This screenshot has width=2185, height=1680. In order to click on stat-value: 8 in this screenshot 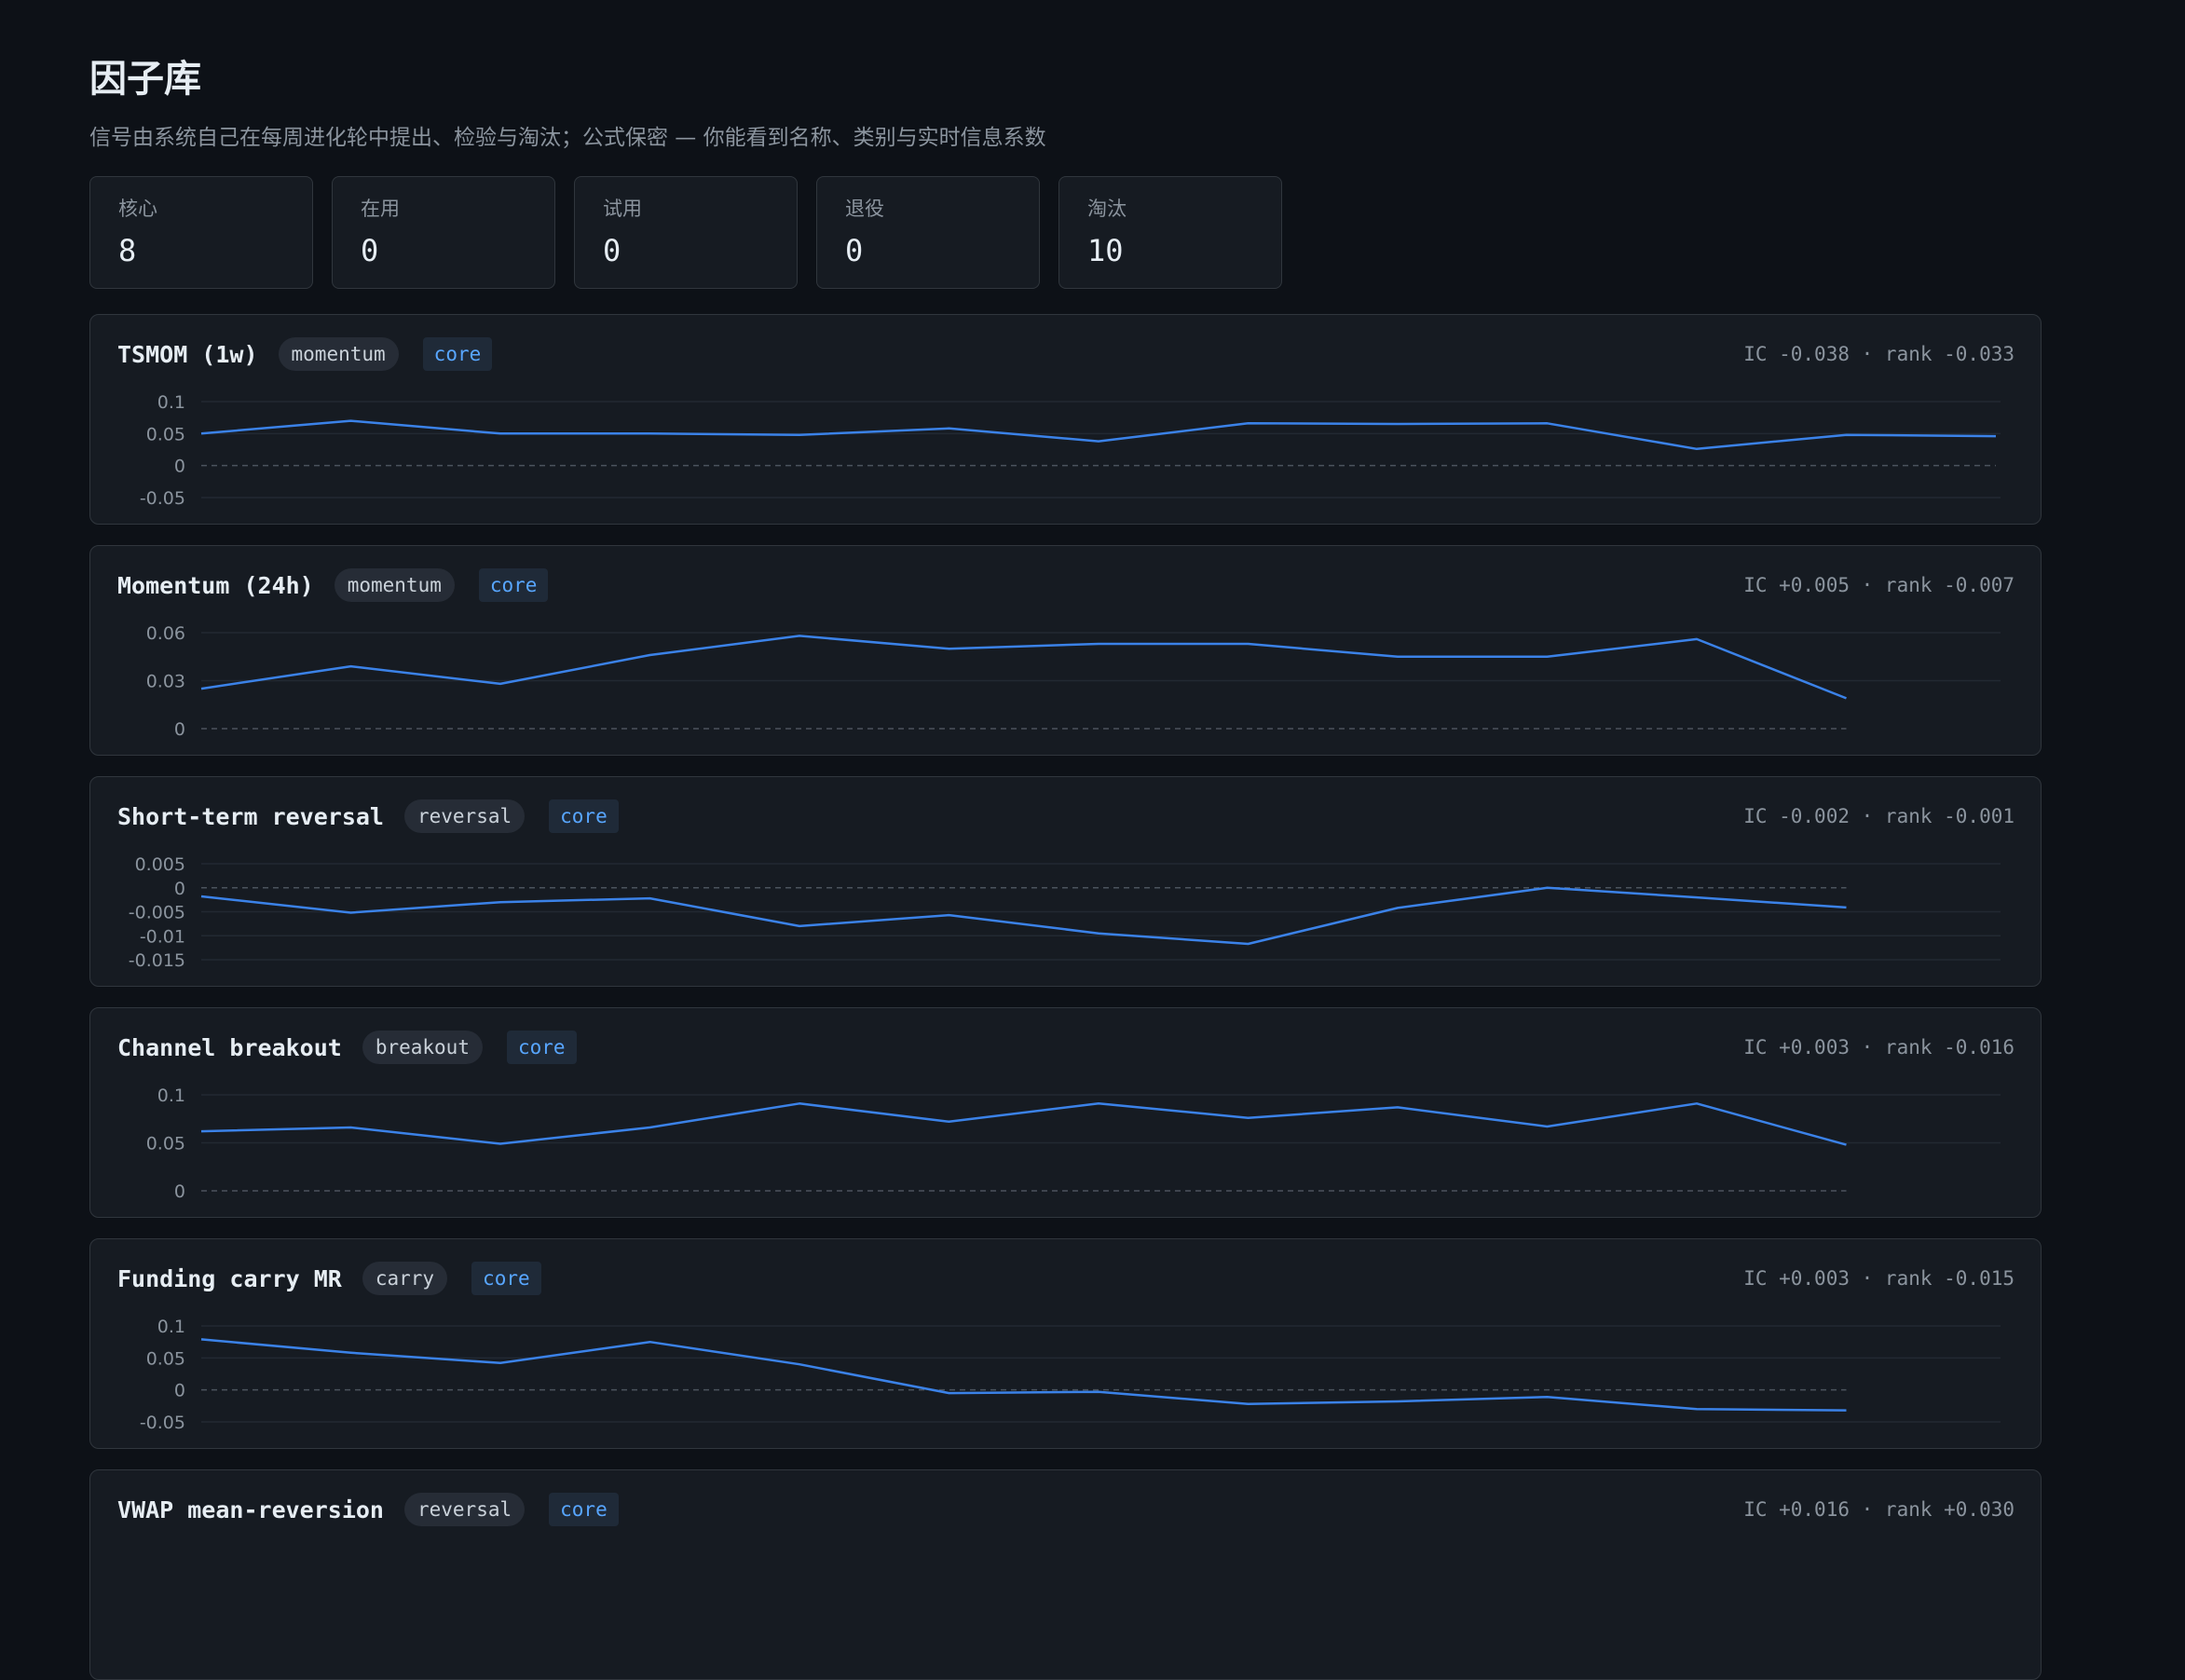, I will do `click(127, 250)`.